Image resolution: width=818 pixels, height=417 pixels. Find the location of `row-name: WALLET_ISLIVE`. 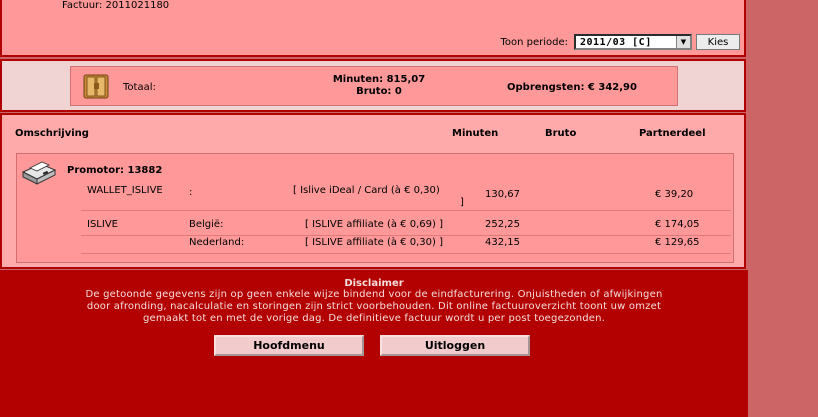

row-name: WALLET_ISLIVE is located at coordinates (125, 190).